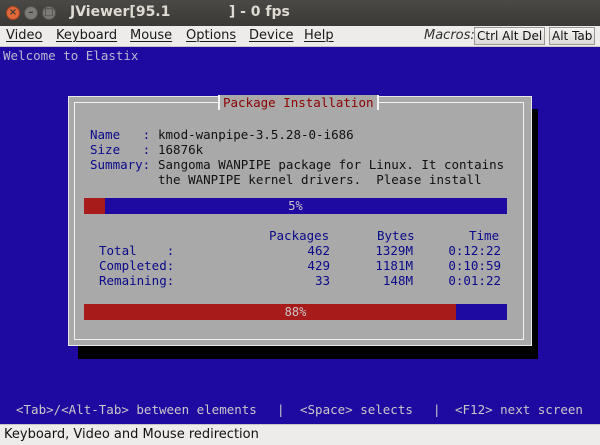 Image resolution: width=600 pixels, height=445 pixels. I want to click on dialog-title: Package Installation, so click(298, 102).